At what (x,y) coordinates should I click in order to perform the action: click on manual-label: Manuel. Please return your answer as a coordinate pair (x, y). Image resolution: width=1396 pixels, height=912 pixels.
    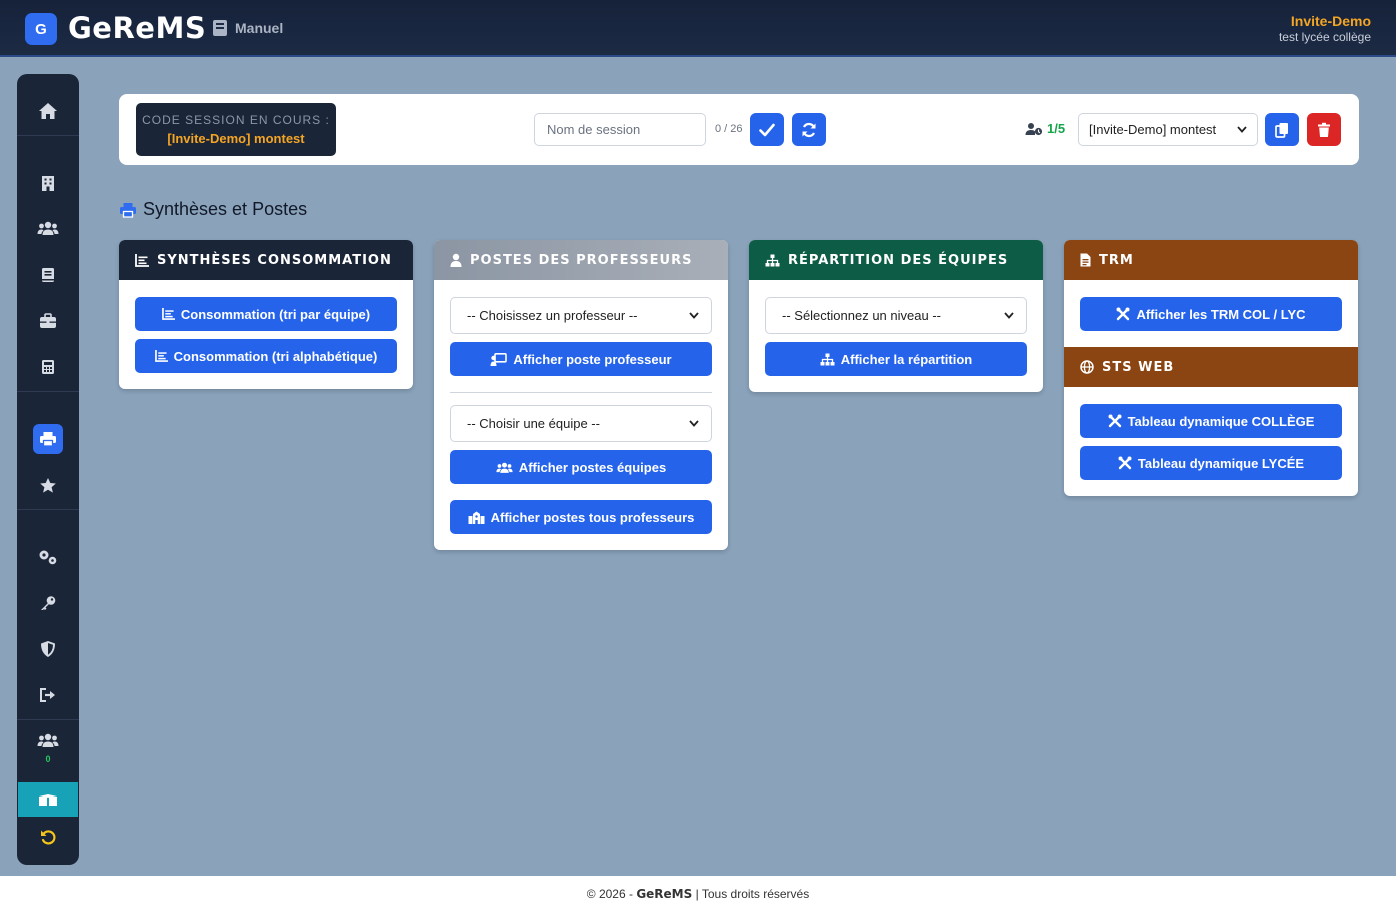
    Looking at the image, I should click on (259, 28).